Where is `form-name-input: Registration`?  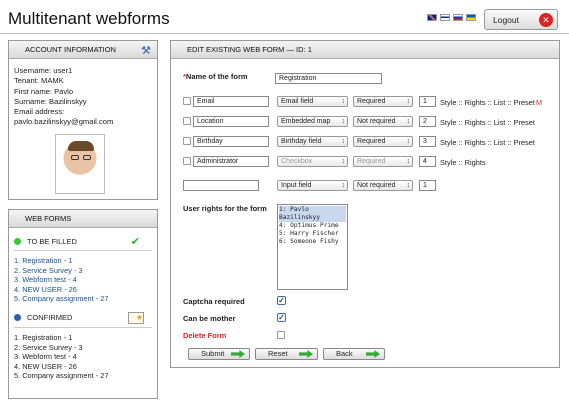
form-name-input: Registration is located at coordinates (328, 78).